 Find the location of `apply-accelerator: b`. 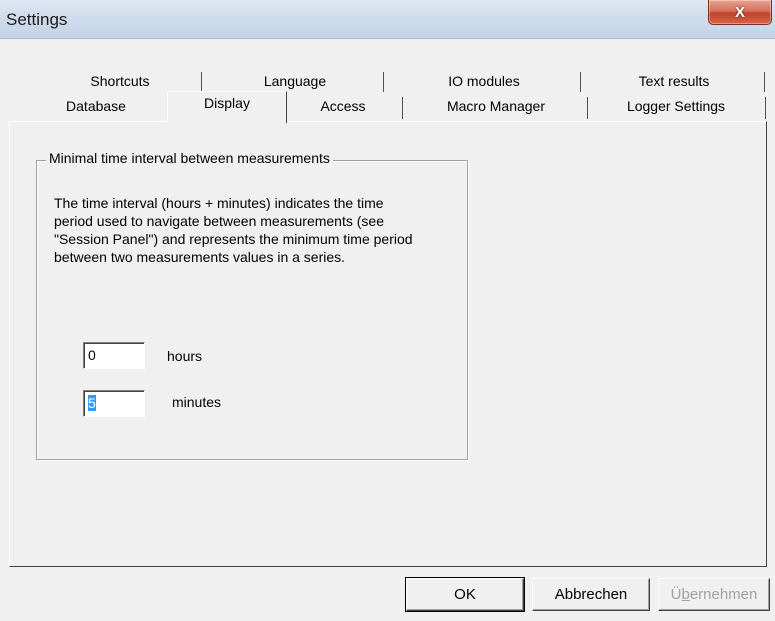

apply-accelerator: b is located at coordinates (685, 594).